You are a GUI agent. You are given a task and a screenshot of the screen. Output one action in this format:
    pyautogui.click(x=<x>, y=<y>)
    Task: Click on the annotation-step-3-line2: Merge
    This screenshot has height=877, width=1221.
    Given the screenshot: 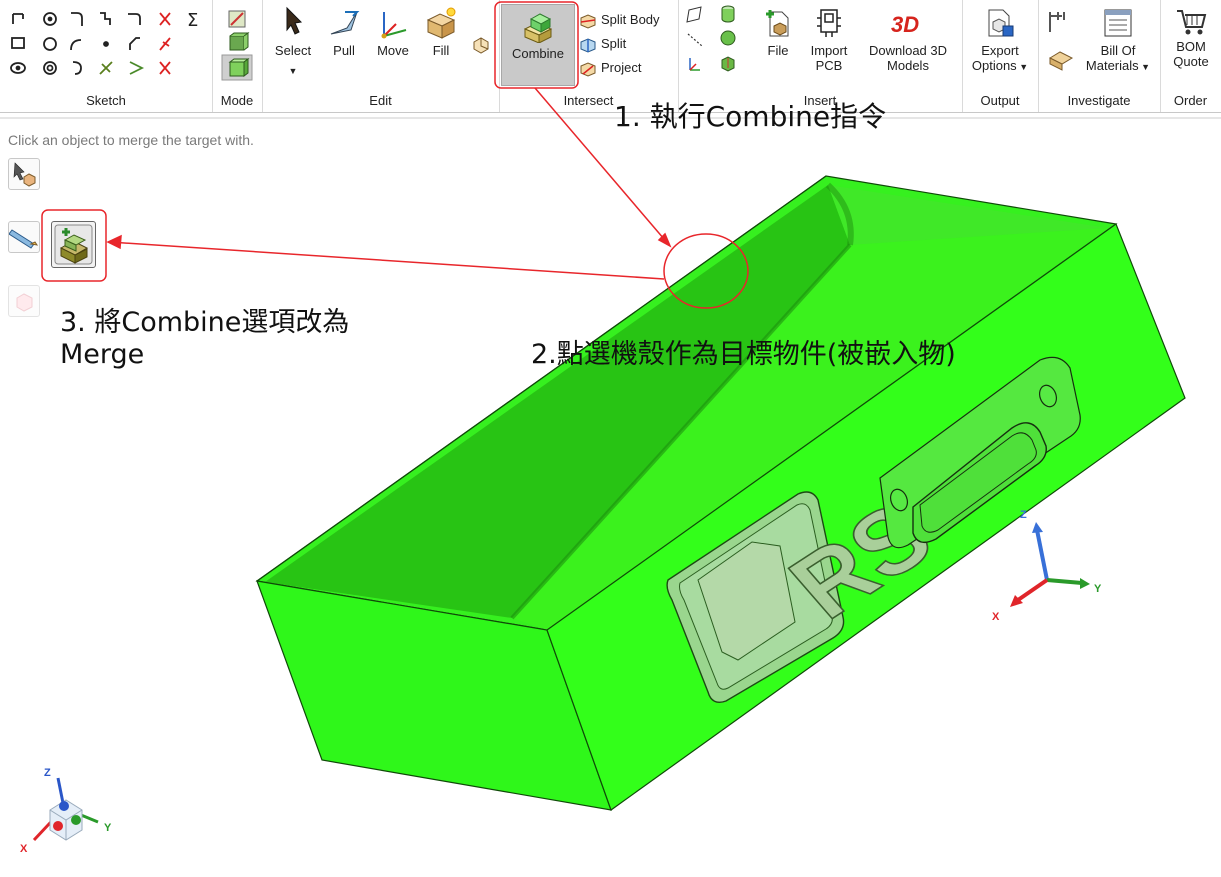 What is the action you would take?
    pyautogui.click(x=102, y=354)
    